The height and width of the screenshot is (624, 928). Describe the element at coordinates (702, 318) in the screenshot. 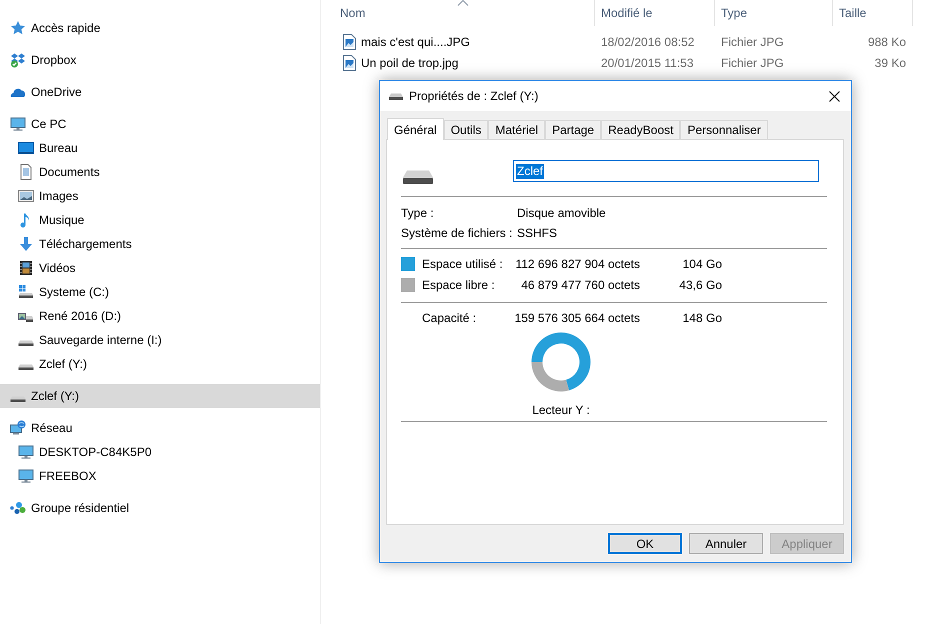

I see `size-value: 148 Go` at that location.